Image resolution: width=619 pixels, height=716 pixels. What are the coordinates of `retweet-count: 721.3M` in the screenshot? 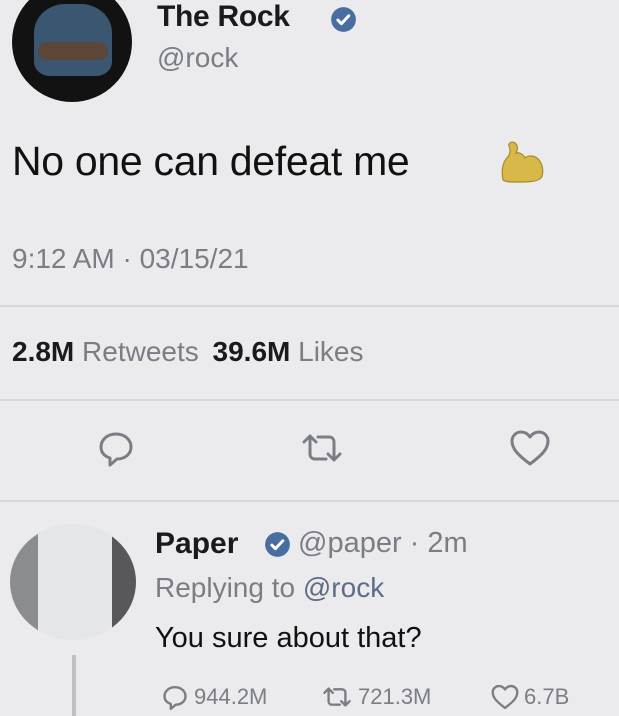 It's located at (395, 696).